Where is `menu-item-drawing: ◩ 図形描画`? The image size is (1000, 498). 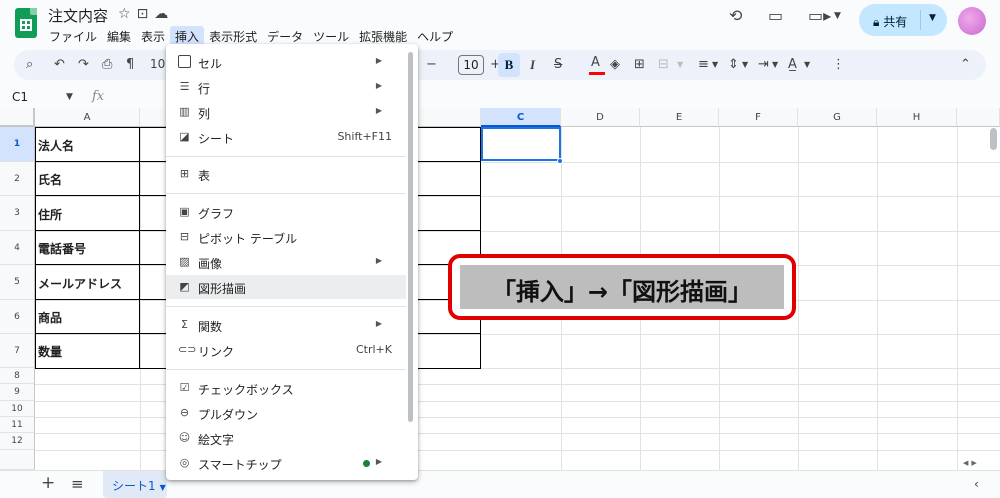 menu-item-drawing: ◩ 図形描画 is located at coordinates (286, 287).